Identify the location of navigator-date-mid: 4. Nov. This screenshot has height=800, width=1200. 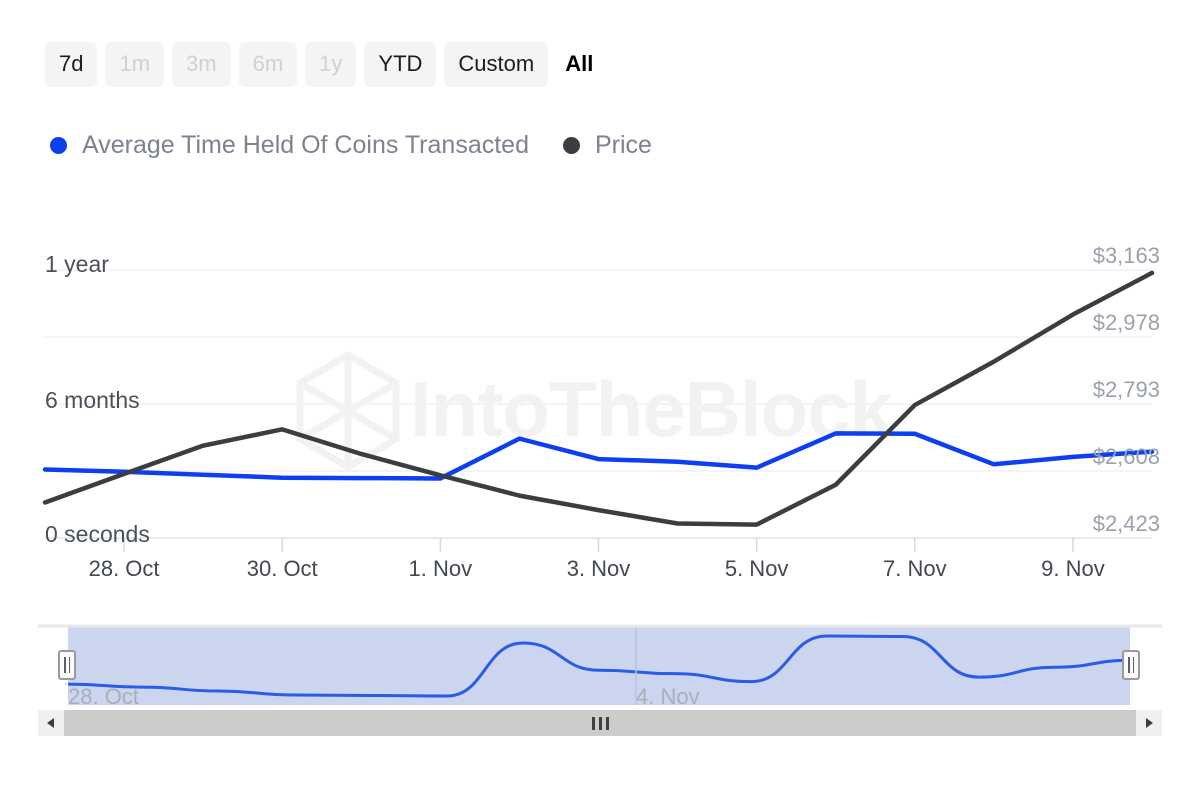
(668, 696).